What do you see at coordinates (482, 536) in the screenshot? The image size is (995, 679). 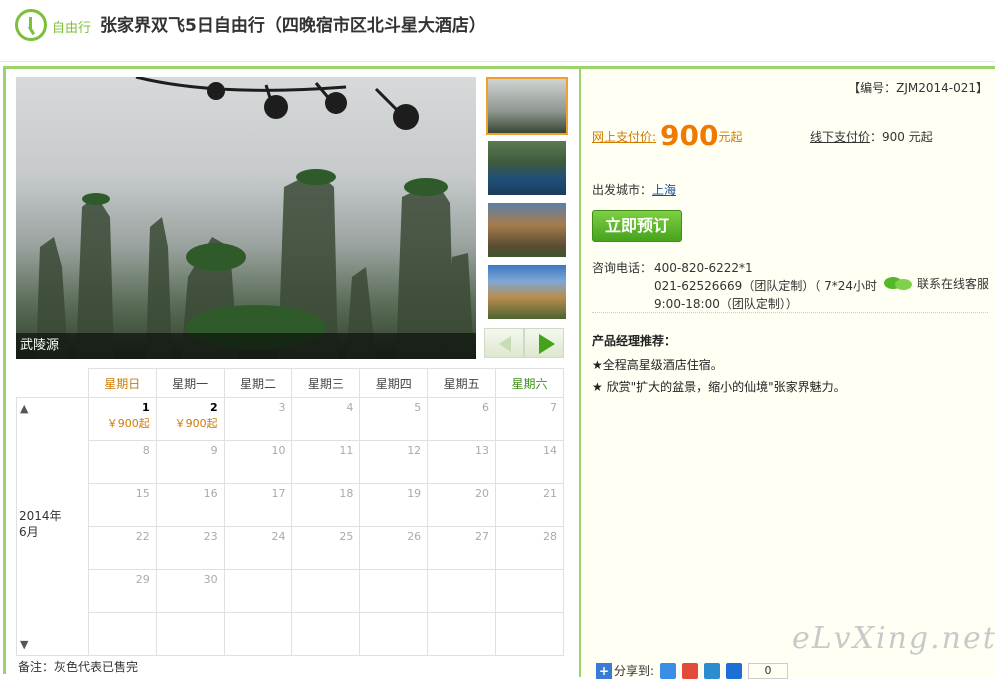 I see `day-number: 27` at bounding box center [482, 536].